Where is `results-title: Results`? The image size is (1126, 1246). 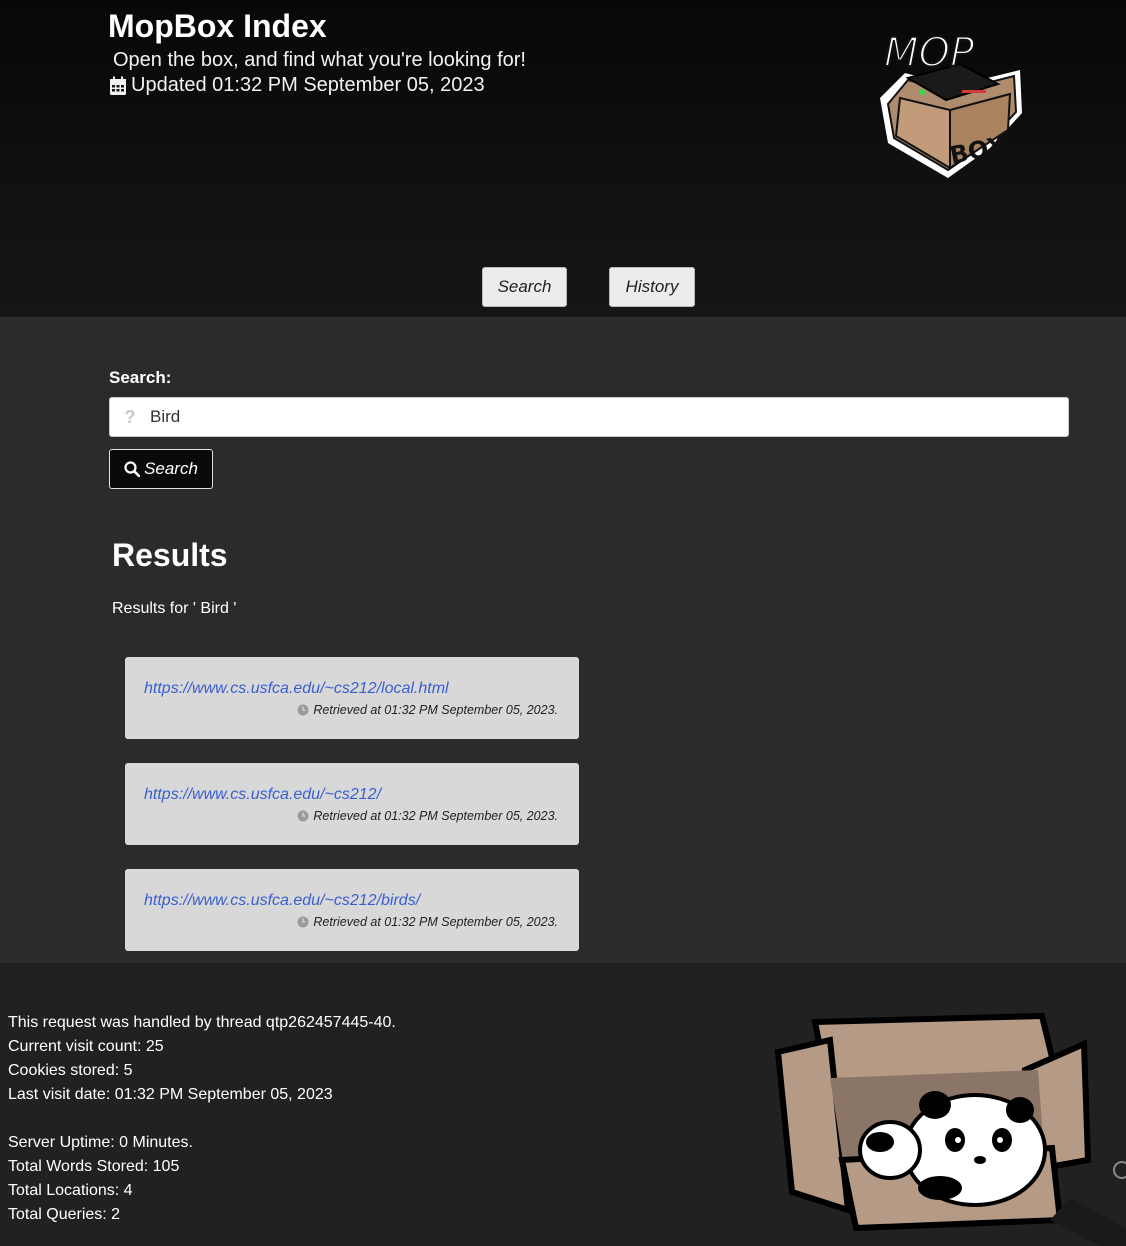
results-title: Results is located at coordinates (170, 555).